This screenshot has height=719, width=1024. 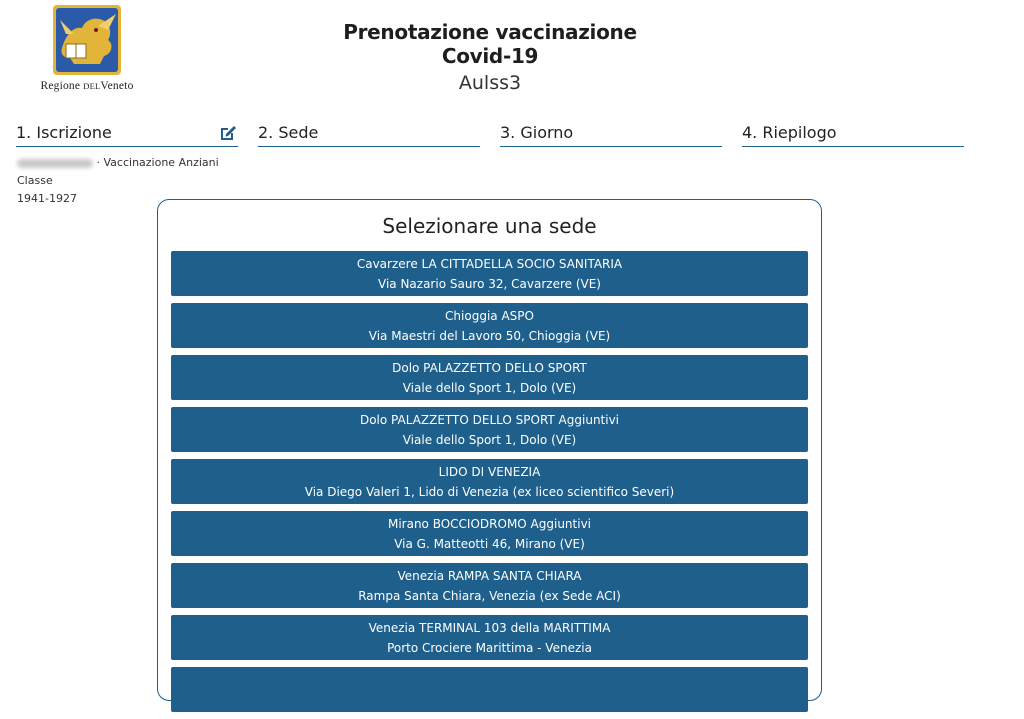 What do you see at coordinates (489, 689) in the screenshot?
I see `site-button` at bounding box center [489, 689].